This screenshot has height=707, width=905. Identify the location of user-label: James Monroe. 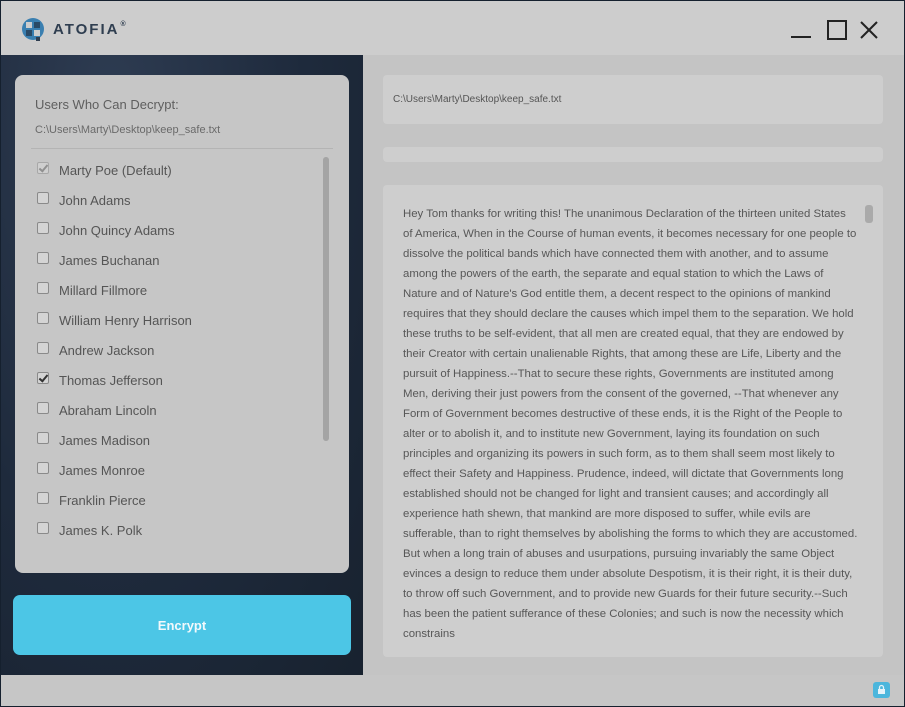
(102, 470).